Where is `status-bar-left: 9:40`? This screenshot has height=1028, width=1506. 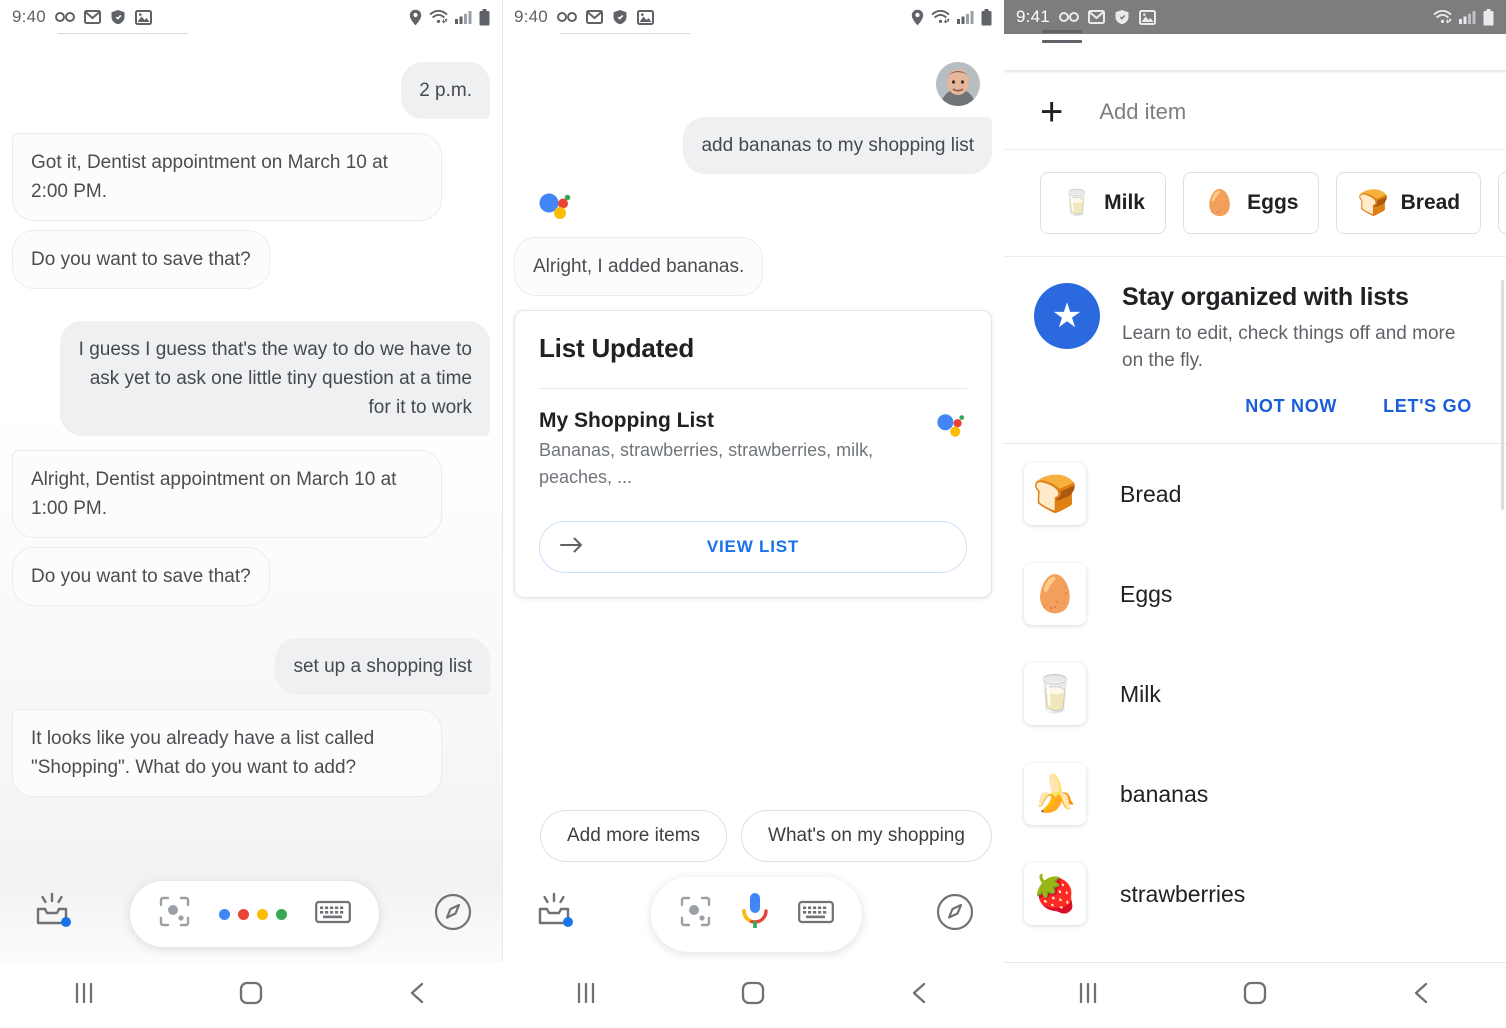
status-bar-left: 9:40 is located at coordinates (584, 17).